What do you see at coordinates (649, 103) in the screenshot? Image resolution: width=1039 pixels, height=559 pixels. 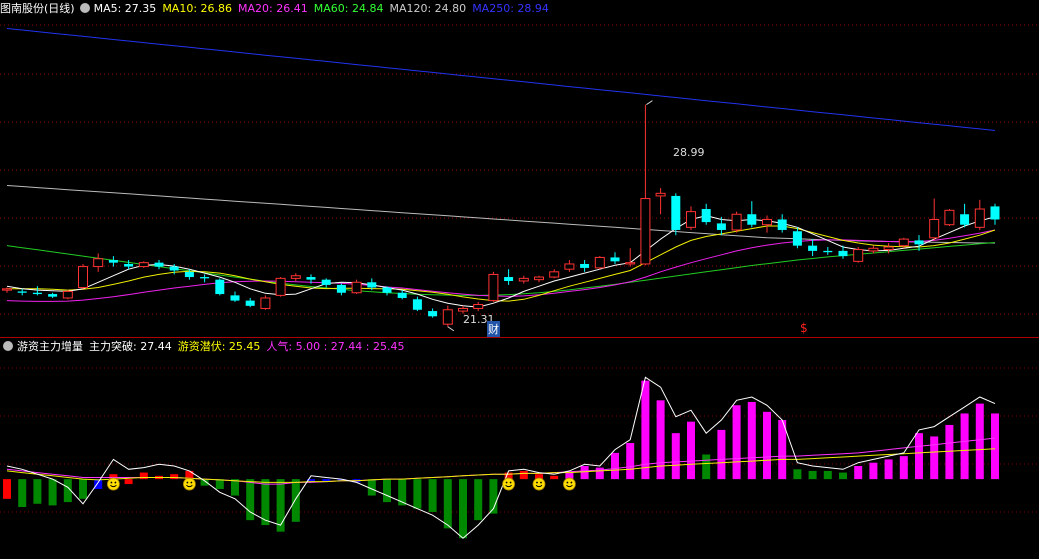 I see `high-pointer` at bounding box center [649, 103].